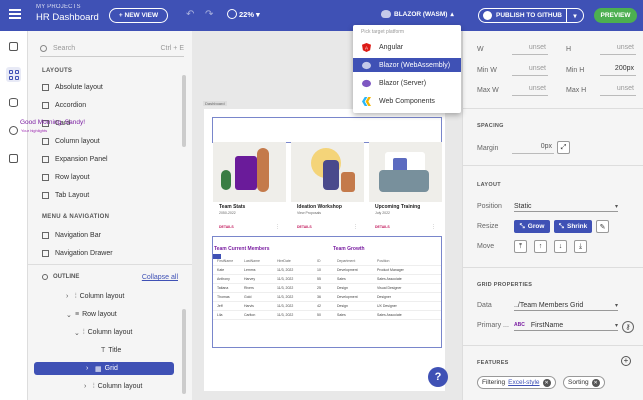  What do you see at coordinates (71, 141) in the screenshot?
I see `component-column-layout: Column layout` at bounding box center [71, 141].